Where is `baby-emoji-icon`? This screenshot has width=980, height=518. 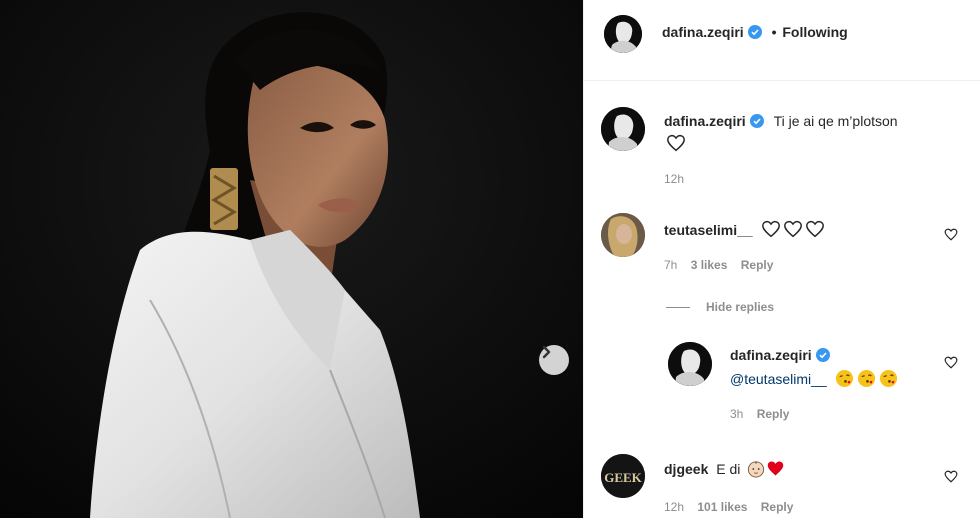 baby-emoji-icon is located at coordinates (756, 469).